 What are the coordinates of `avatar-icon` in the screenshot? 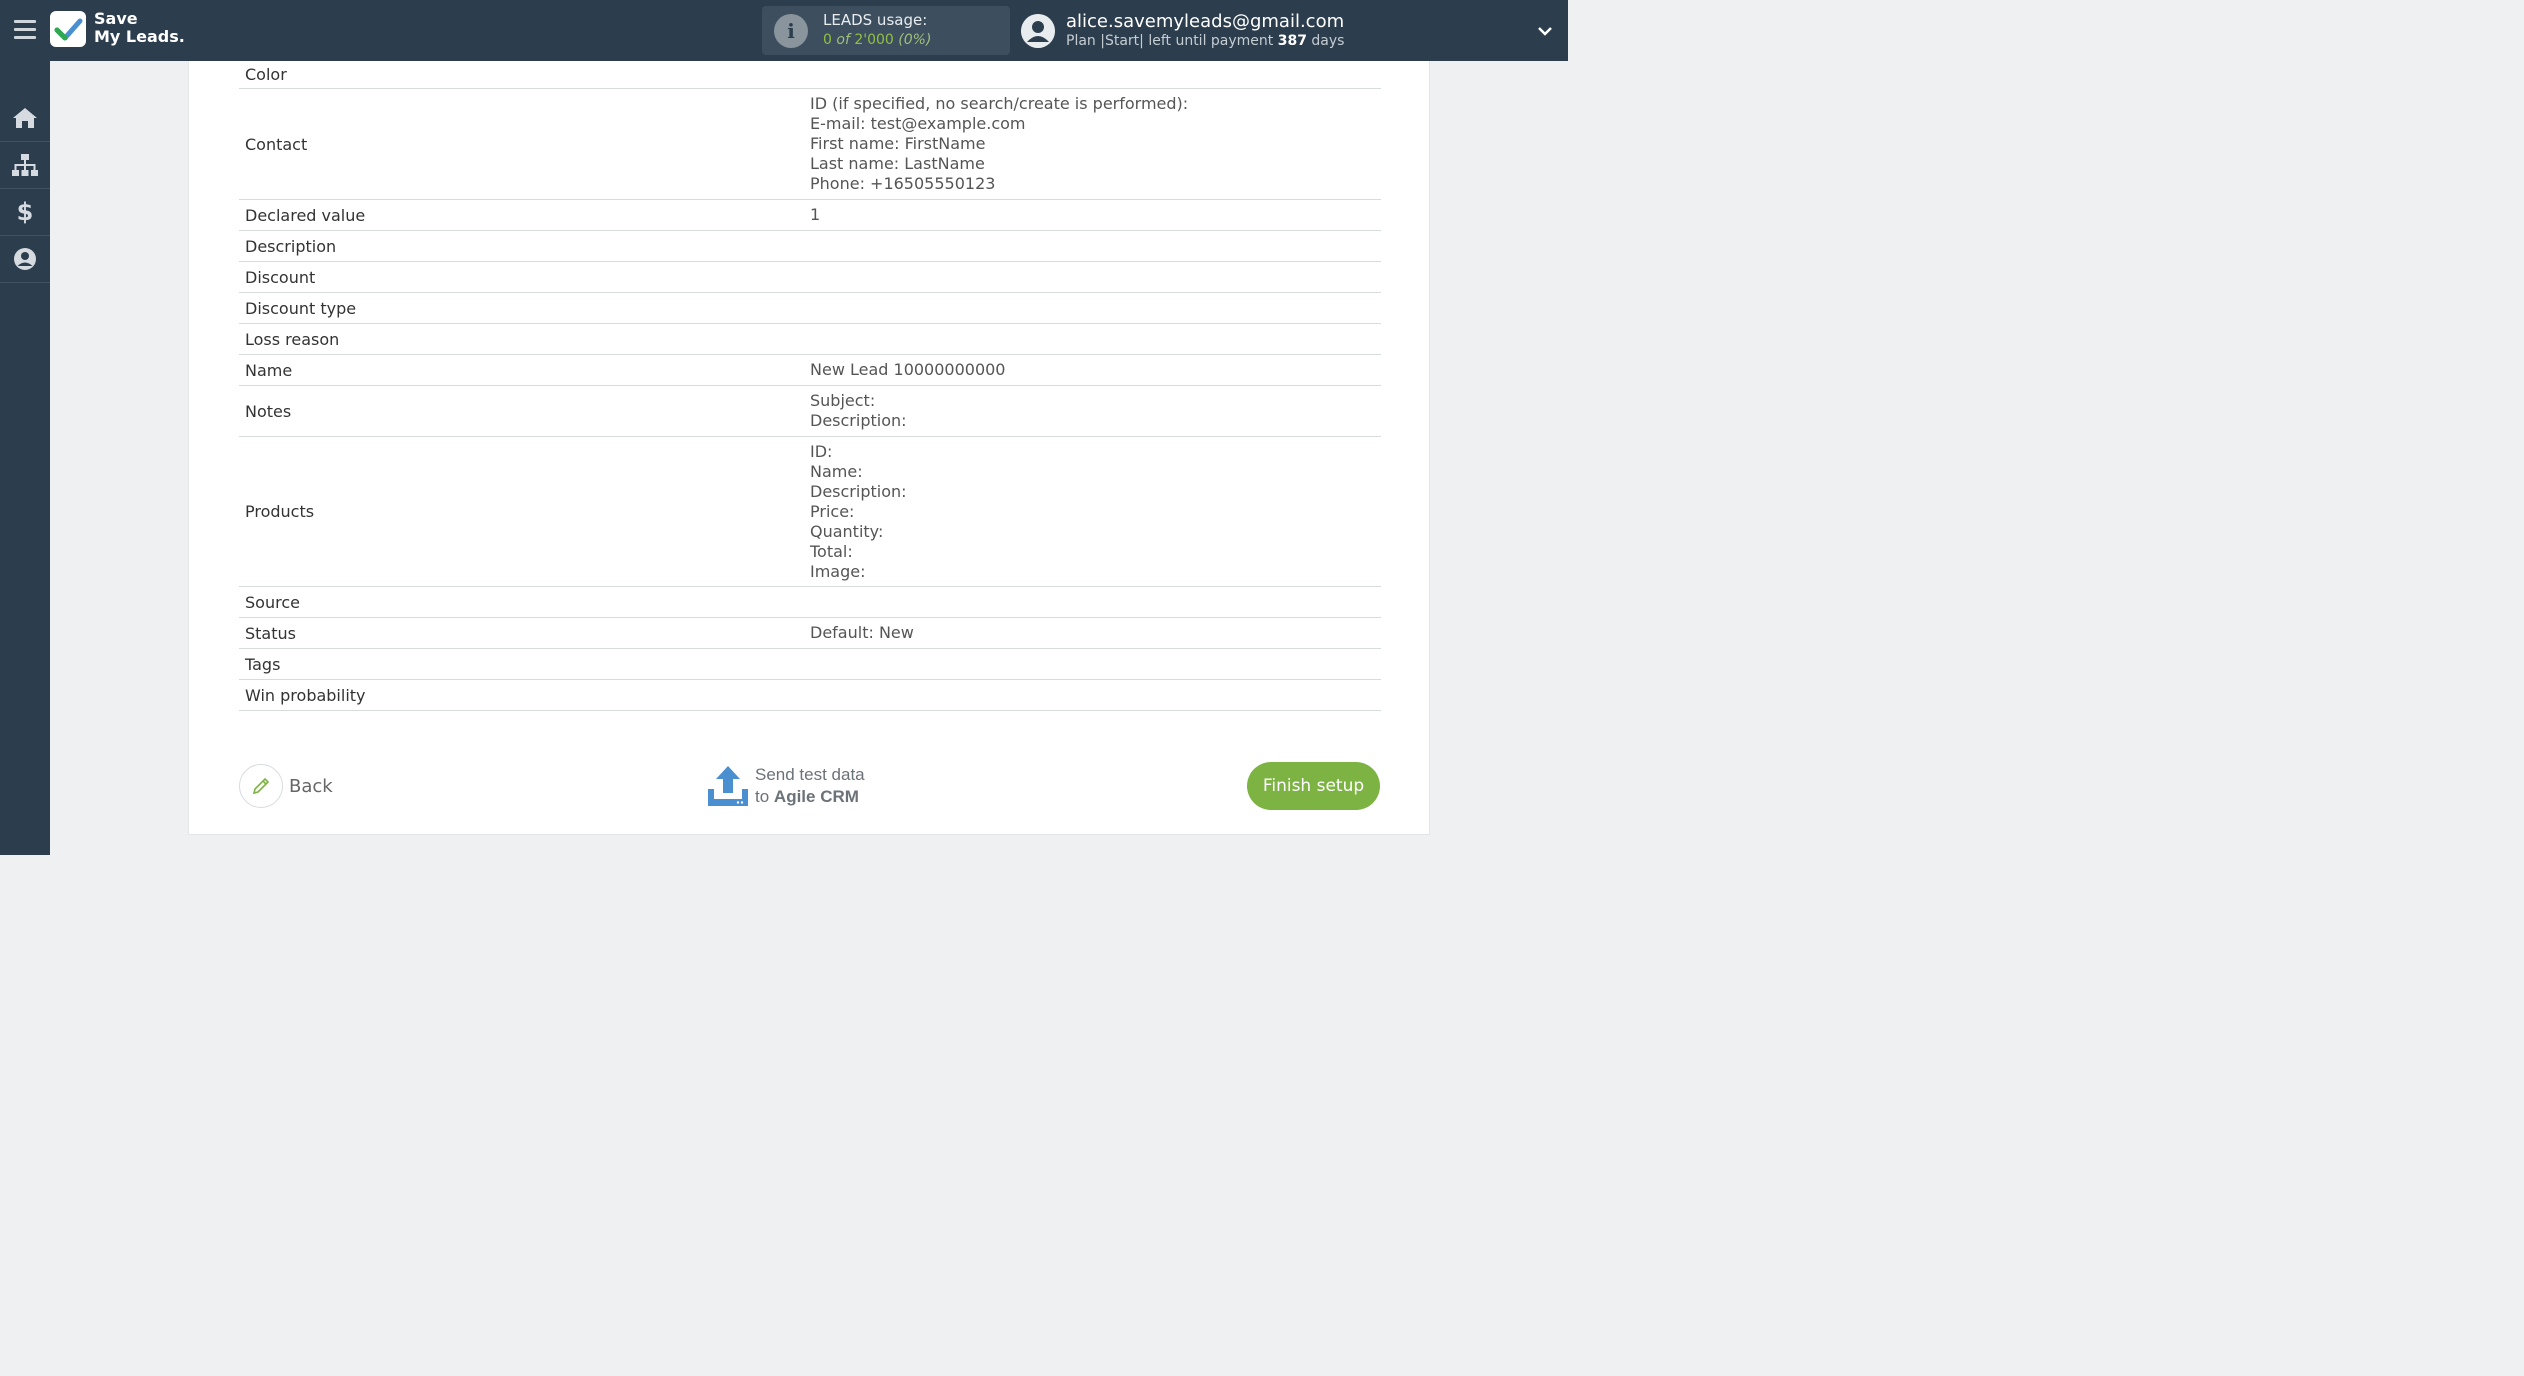 It's located at (1038, 31).